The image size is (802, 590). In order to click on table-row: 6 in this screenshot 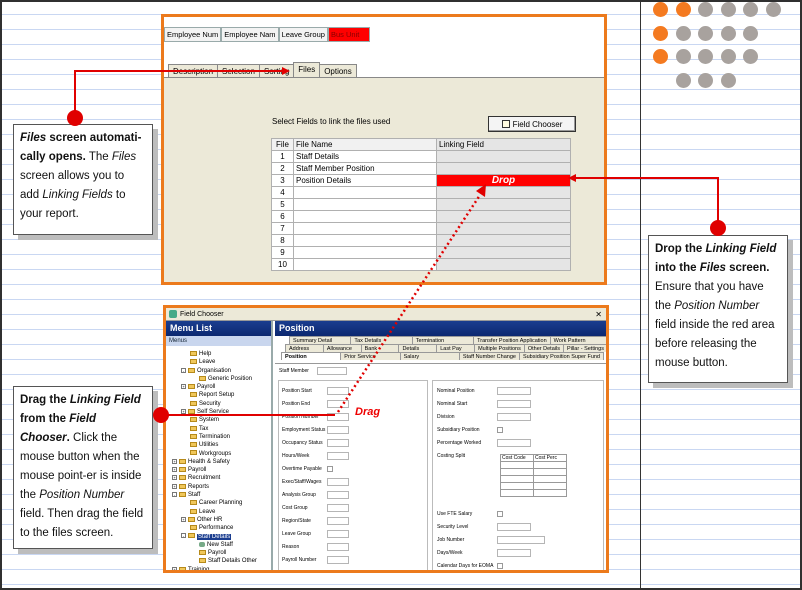, I will do `click(421, 216)`.